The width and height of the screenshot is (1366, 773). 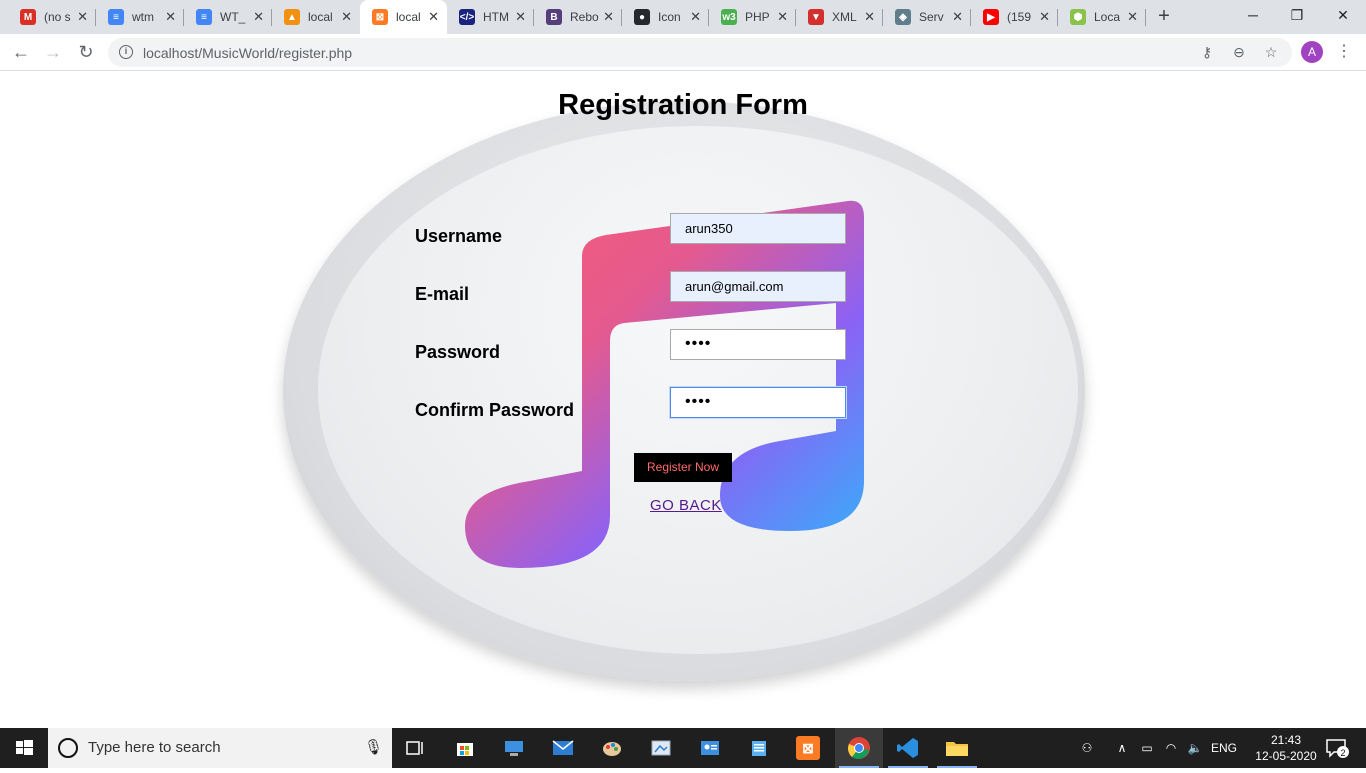 I want to click on email-input: arun@gmail.com, so click(x=758, y=286).